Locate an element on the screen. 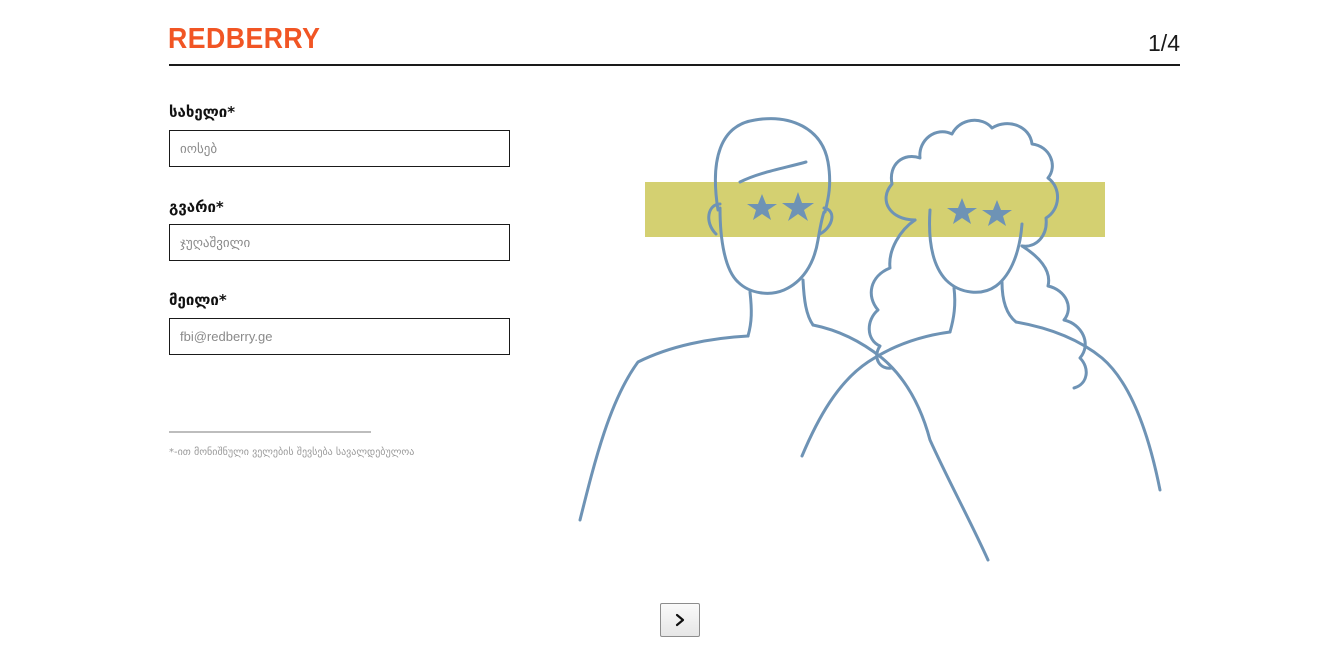  redberry-logo: REDBERRY is located at coordinates (244, 39).